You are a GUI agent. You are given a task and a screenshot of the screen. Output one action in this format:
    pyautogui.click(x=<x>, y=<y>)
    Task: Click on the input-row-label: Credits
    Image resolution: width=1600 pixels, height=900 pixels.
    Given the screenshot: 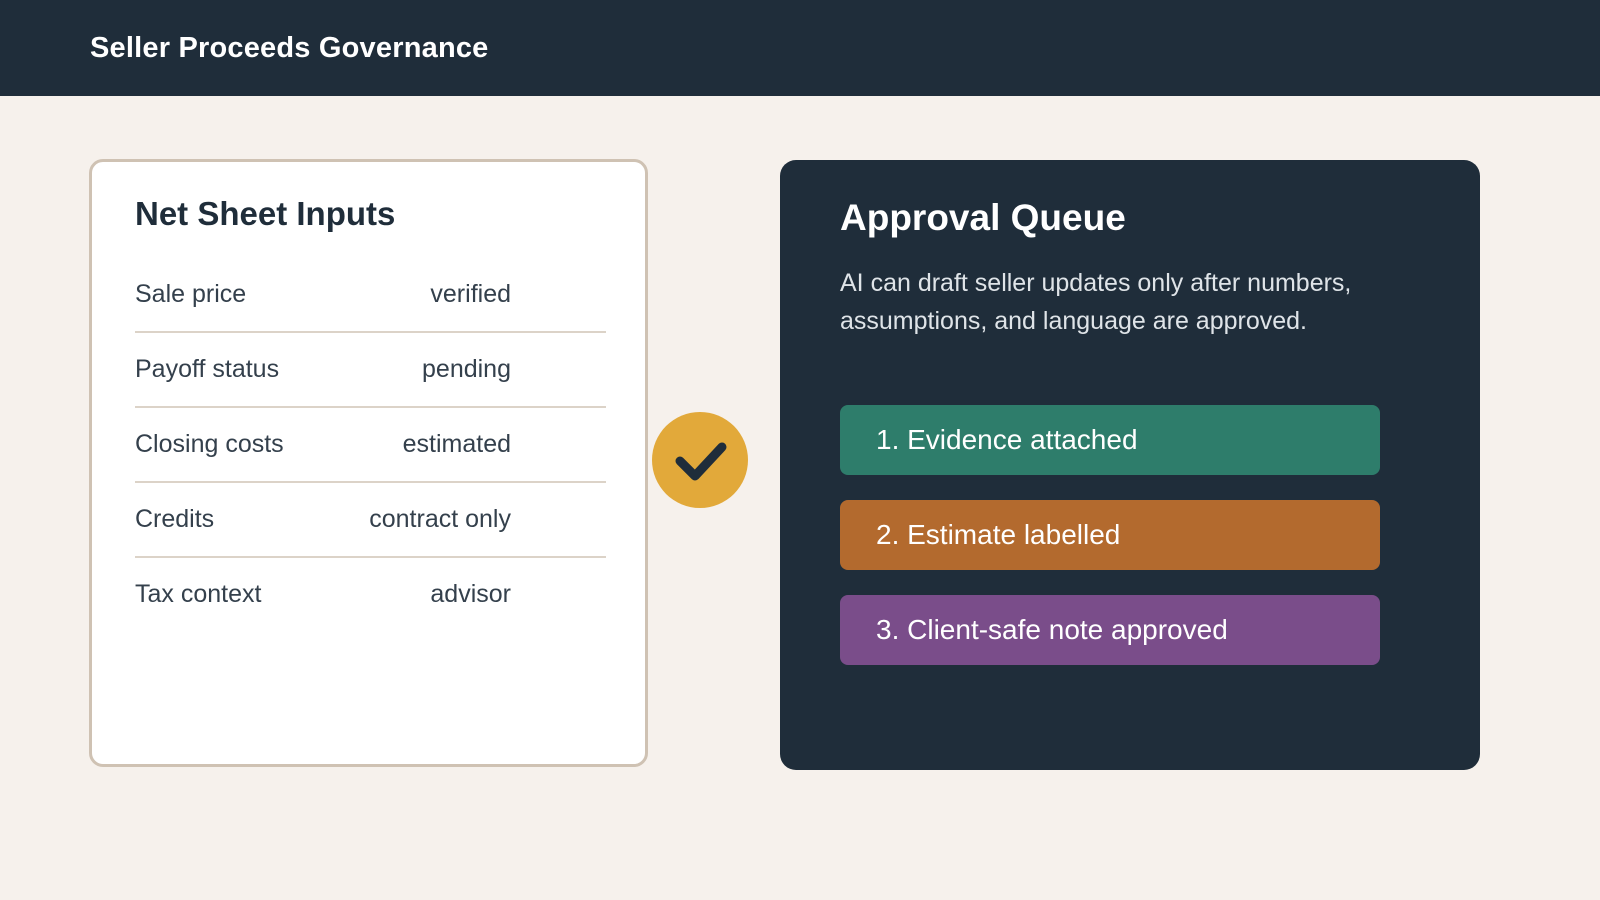 What is the action you would take?
    pyautogui.click(x=175, y=519)
    